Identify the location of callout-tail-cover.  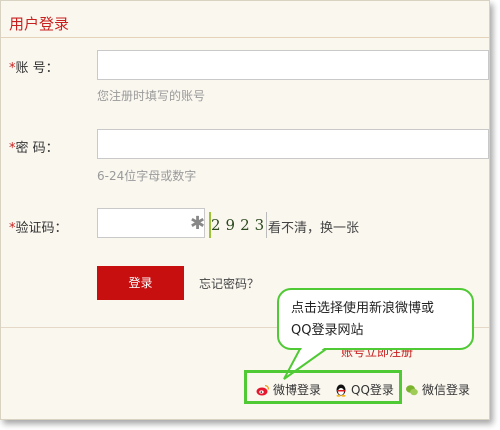
(307, 360).